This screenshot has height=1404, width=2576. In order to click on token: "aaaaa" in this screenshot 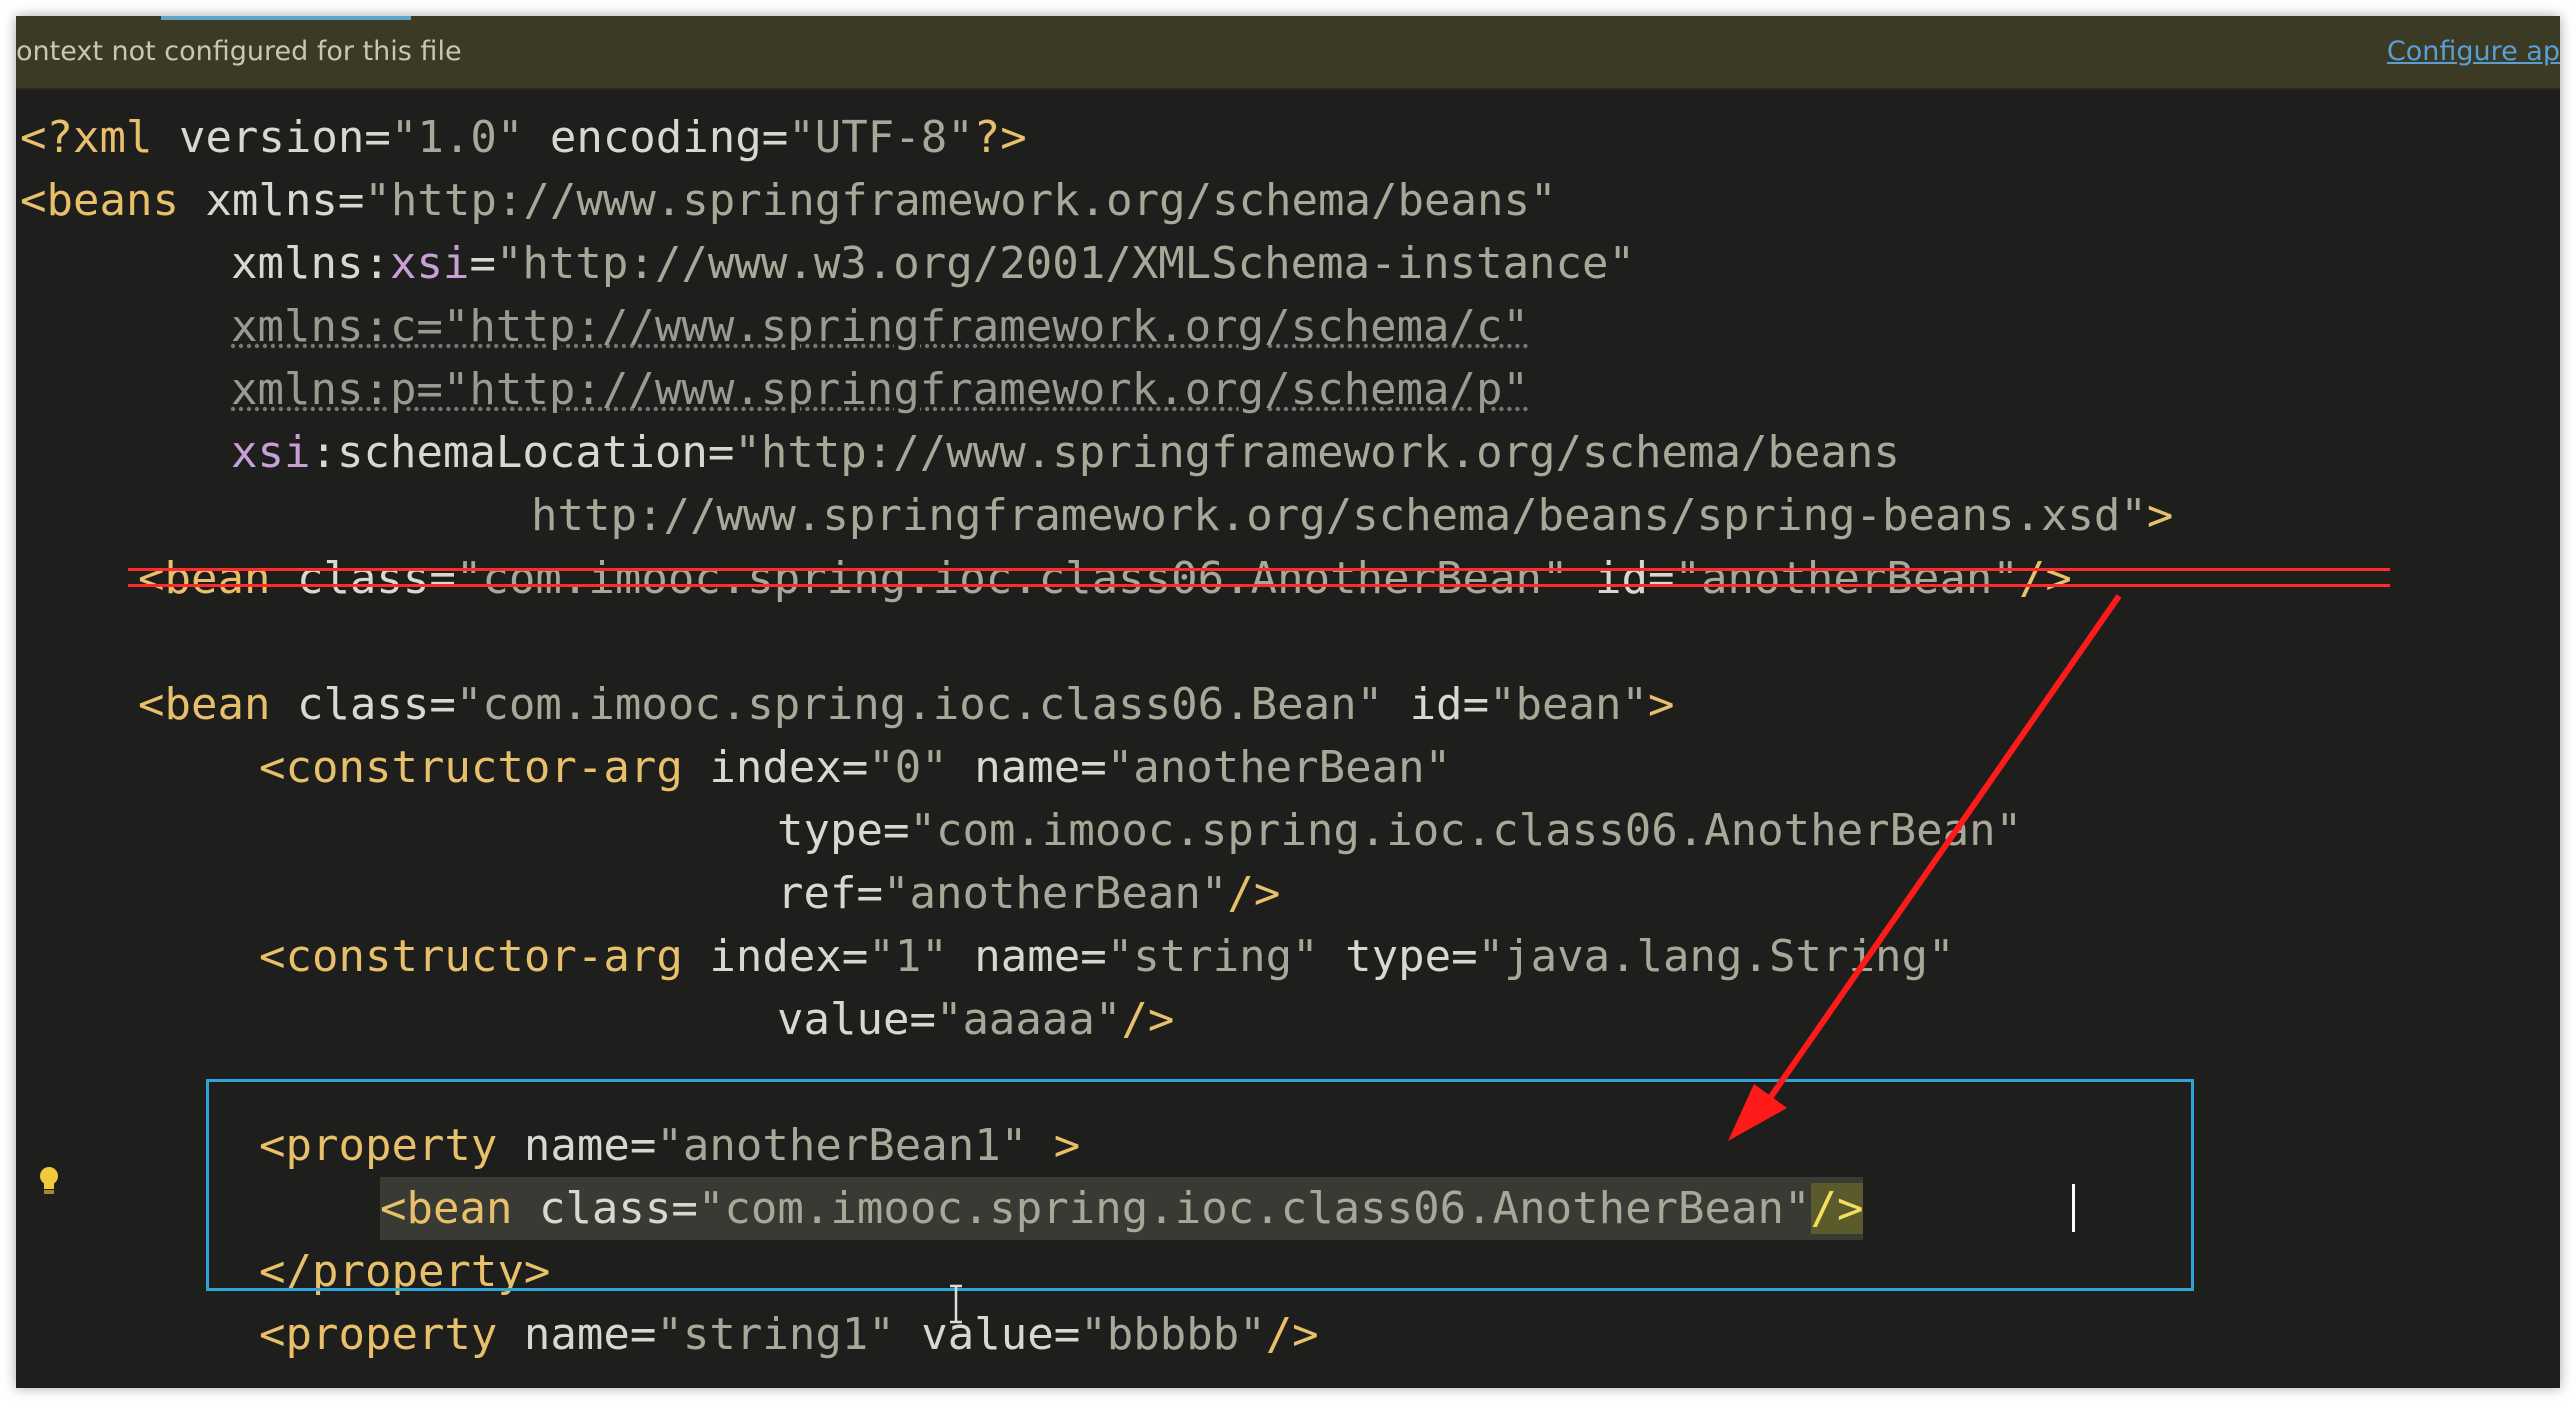, I will do `click(1028, 1019)`.